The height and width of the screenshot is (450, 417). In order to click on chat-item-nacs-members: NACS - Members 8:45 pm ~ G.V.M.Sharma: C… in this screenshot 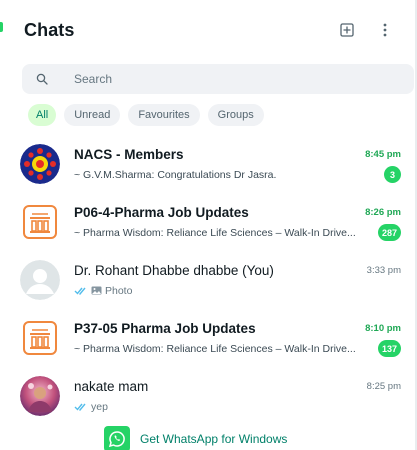, I will do `click(207, 164)`.